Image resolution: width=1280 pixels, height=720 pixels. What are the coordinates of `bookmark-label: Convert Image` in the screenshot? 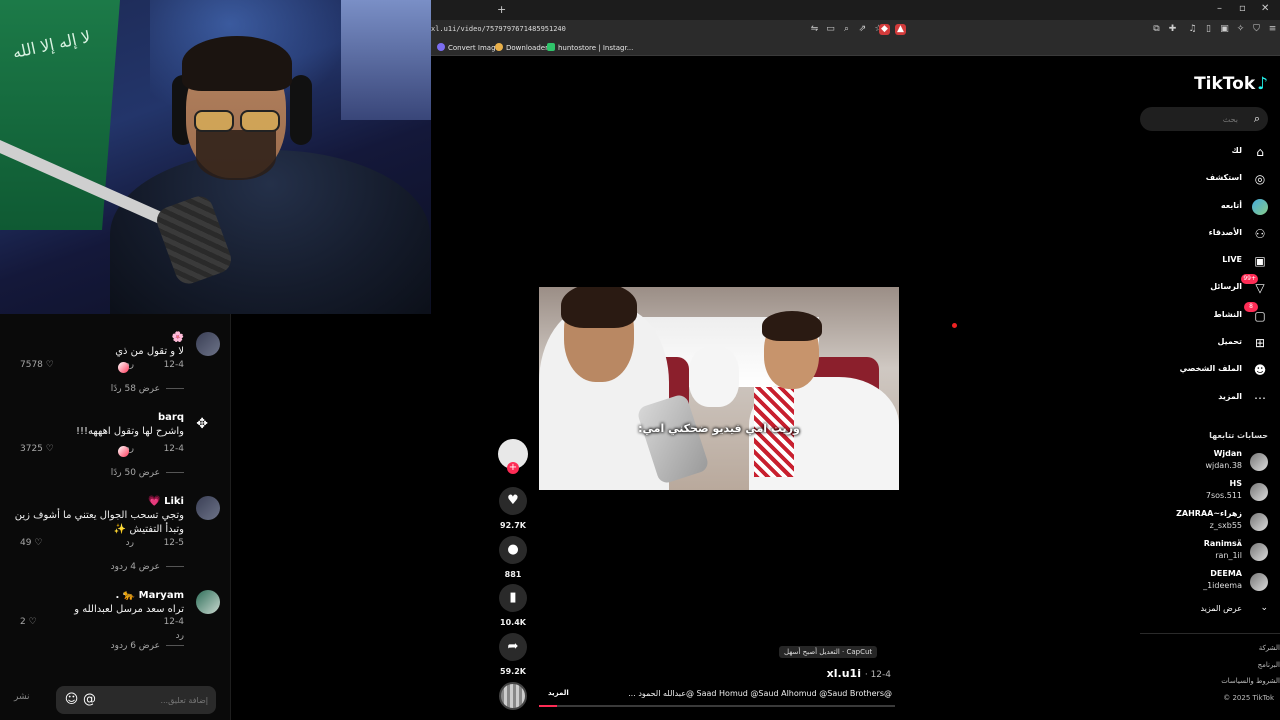 It's located at (474, 48).